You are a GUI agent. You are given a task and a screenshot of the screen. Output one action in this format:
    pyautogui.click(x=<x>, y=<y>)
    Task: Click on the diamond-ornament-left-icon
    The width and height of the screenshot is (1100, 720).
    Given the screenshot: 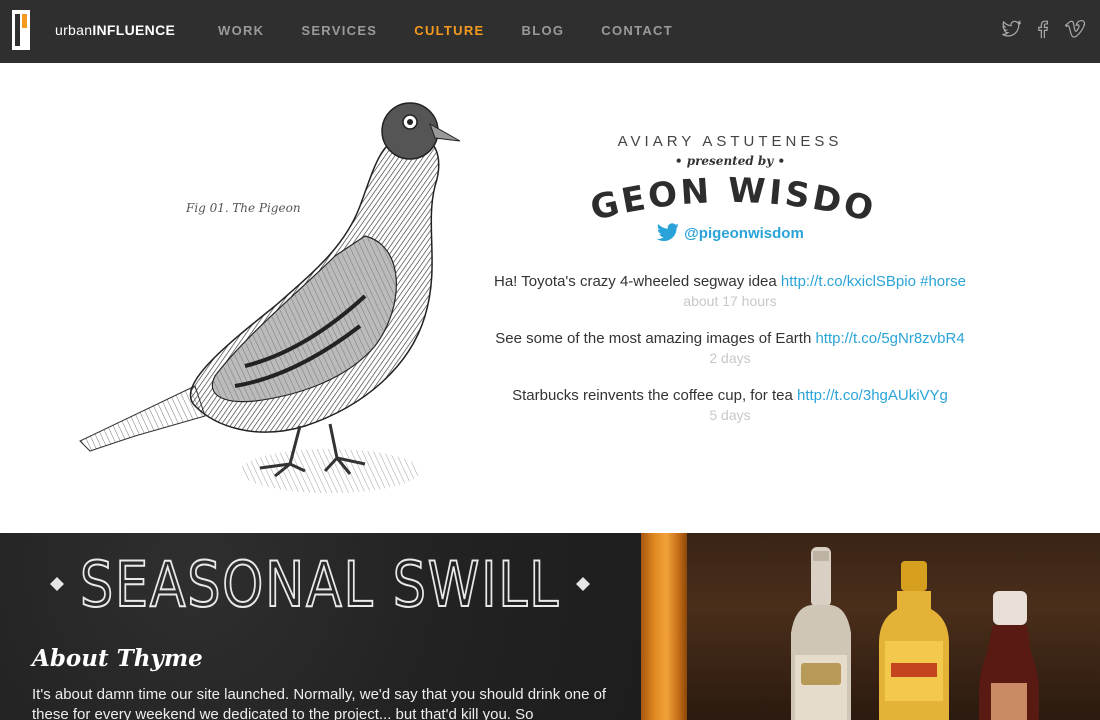 What is the action you would take?
    pyautogui.click(x=57, y=584)
    